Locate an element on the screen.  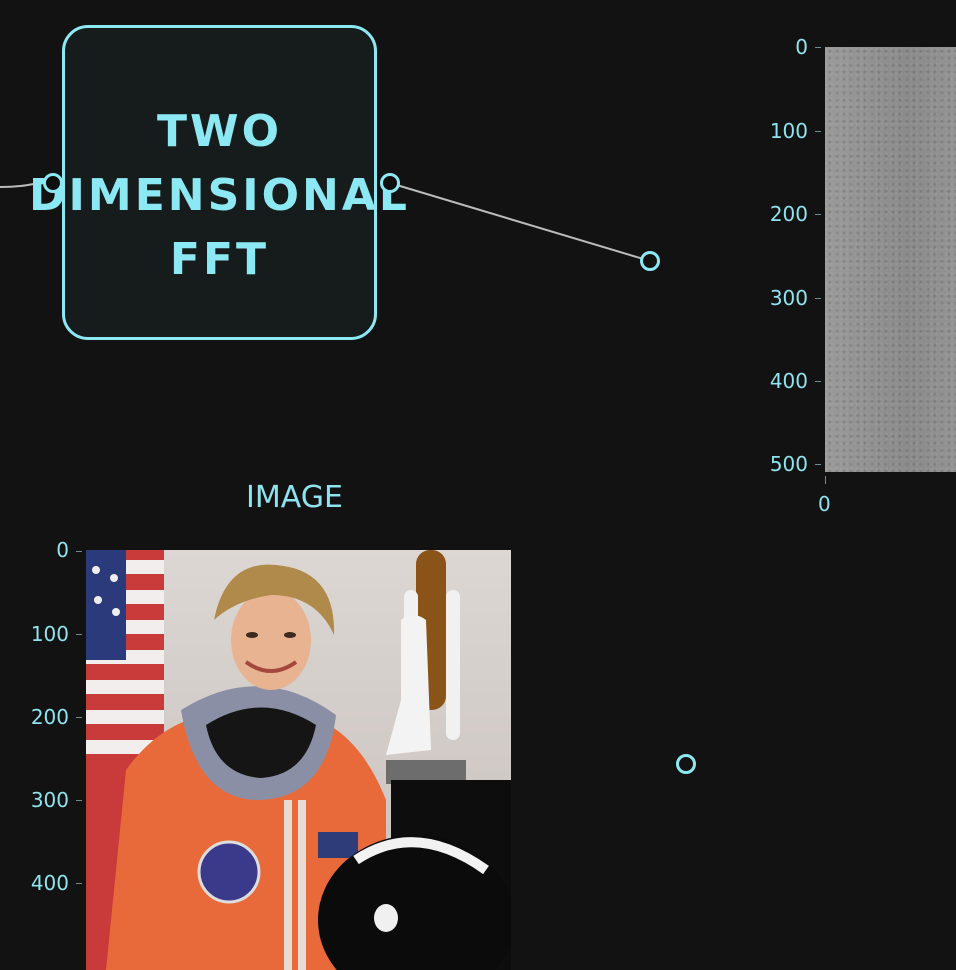
fft-x-tick-mark is located at coordinates (825, 480).